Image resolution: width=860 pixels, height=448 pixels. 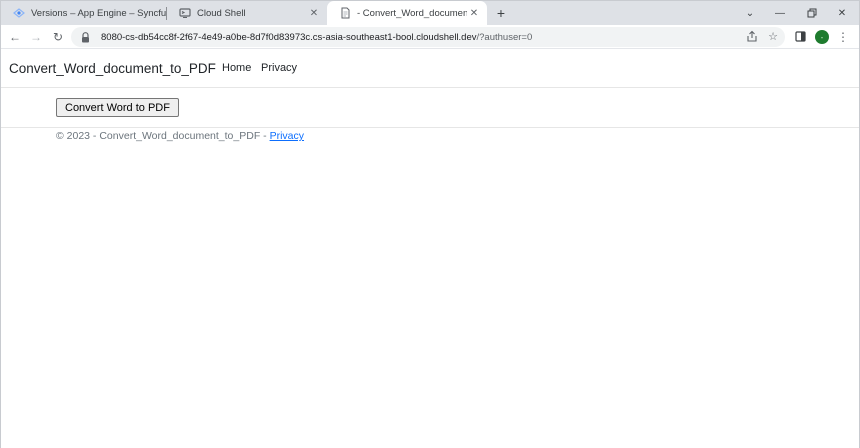 I want to click on footer-copyright: © 2023 - Convert_Word_document_to_PDF -, so click(x=163, y=136).